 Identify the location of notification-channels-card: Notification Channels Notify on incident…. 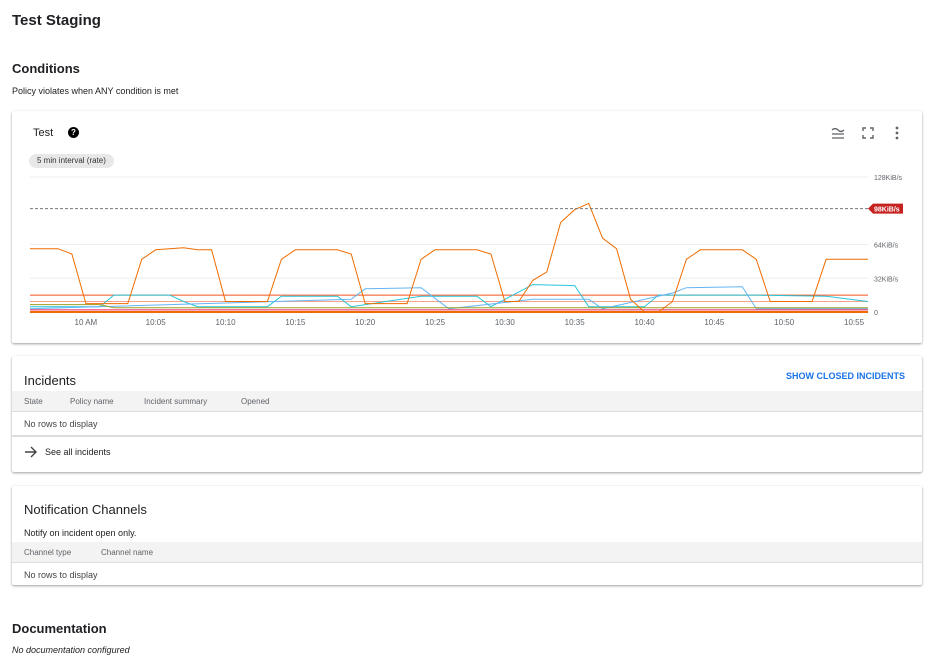
(467, 535).